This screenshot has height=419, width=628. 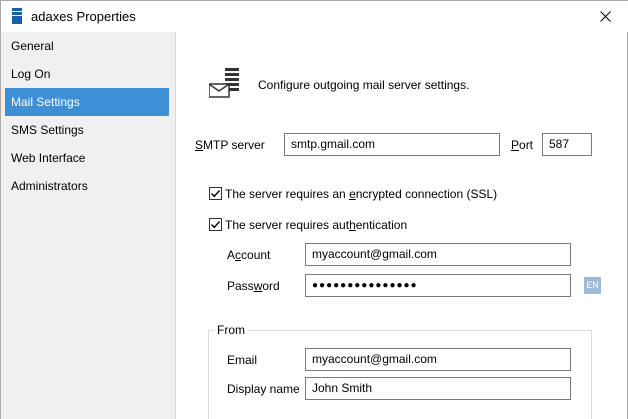 What do you see at coordinates (47, 130) in the screenshot?
I see `sidebar-item-label: SMS Settings` at bounding box center [47, 130].